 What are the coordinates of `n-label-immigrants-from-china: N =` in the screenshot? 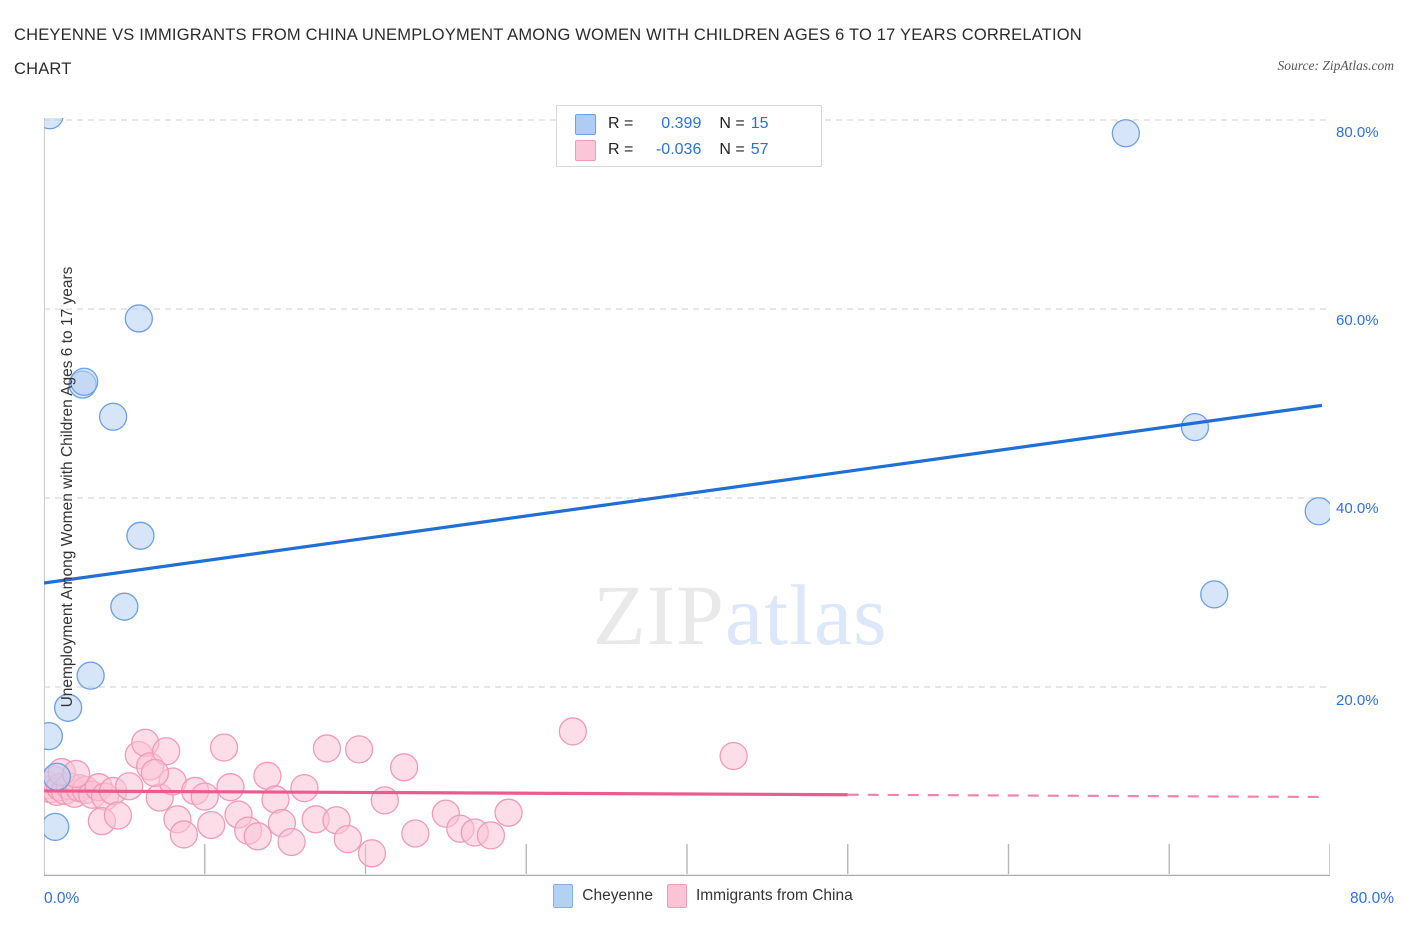 It's located at (732, 149).